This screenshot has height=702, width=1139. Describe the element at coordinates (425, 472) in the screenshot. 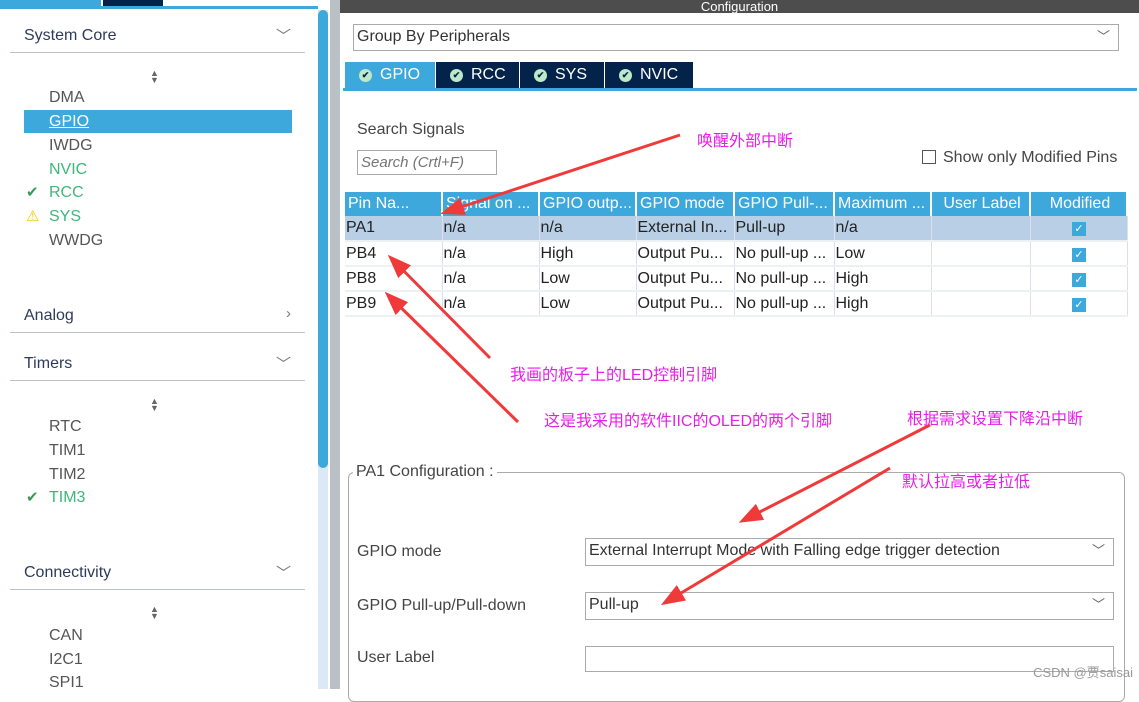

I see `pin-config-title: PA1 Configuration :` at that location.